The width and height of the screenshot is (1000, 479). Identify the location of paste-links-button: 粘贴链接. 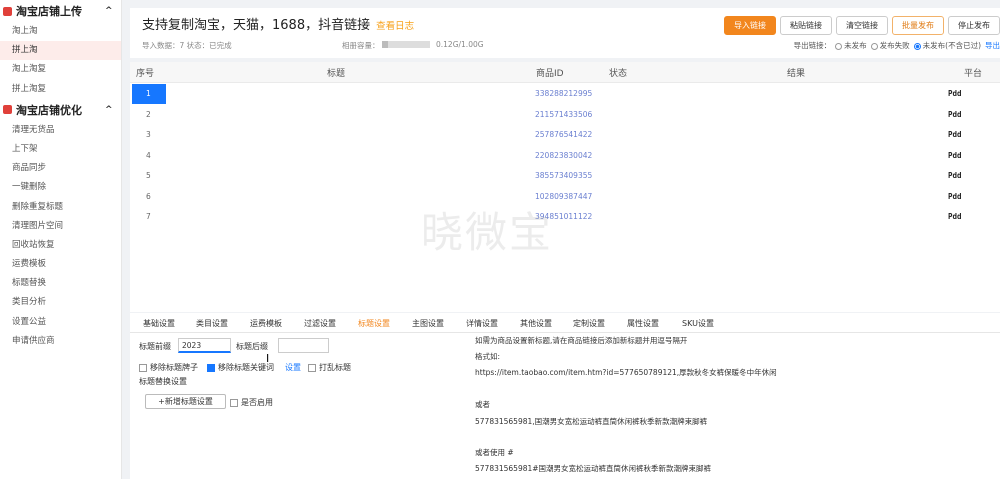
(806, 25).